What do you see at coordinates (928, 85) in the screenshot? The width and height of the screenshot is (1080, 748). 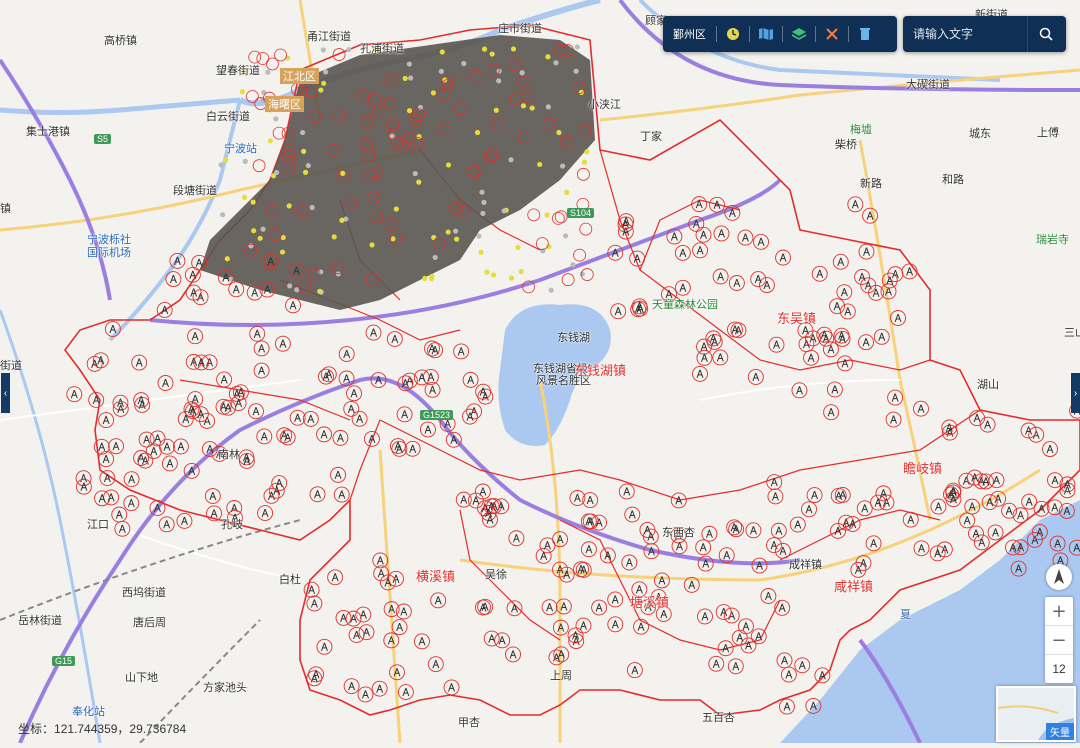 I see `place-label: 大碶街道` at bounding box center [928, 85].